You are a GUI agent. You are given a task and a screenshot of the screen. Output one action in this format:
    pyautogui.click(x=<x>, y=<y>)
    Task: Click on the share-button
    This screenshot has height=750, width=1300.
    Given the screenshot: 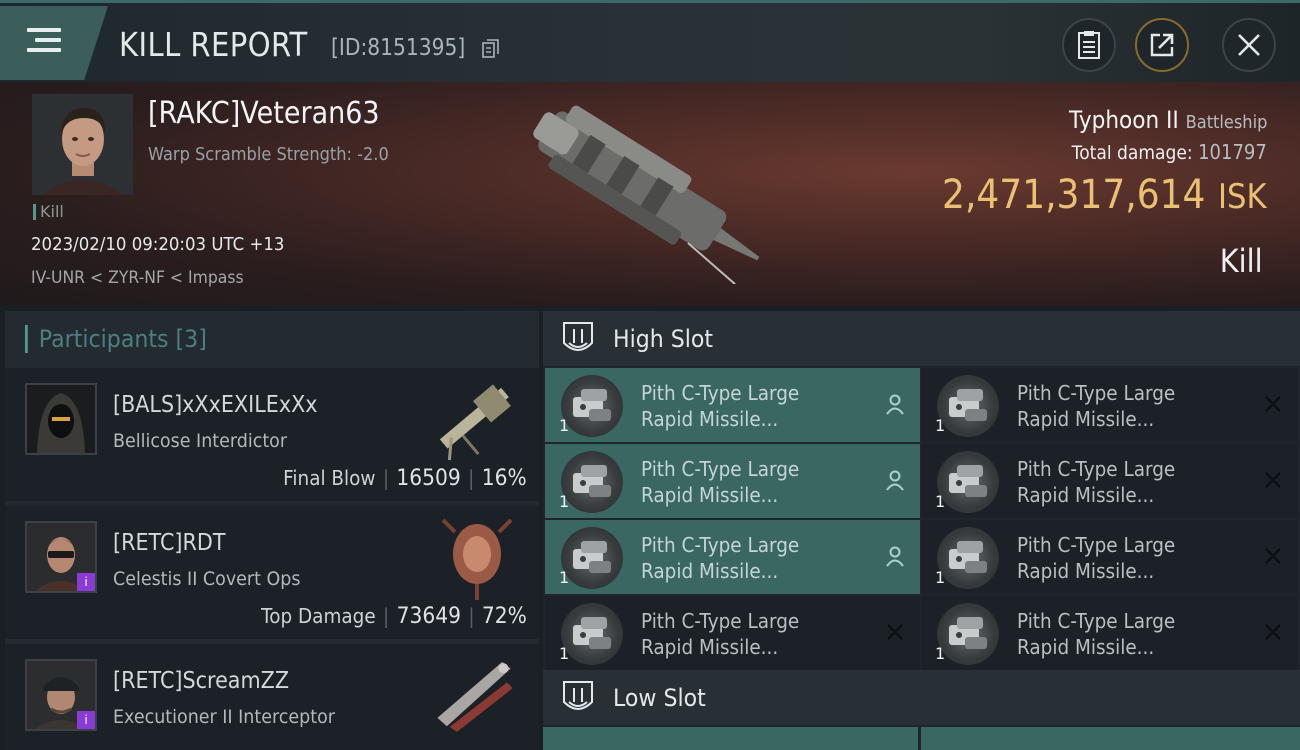 What is the action you would take?
    pyautogui.click(x=1162, y=45)
    